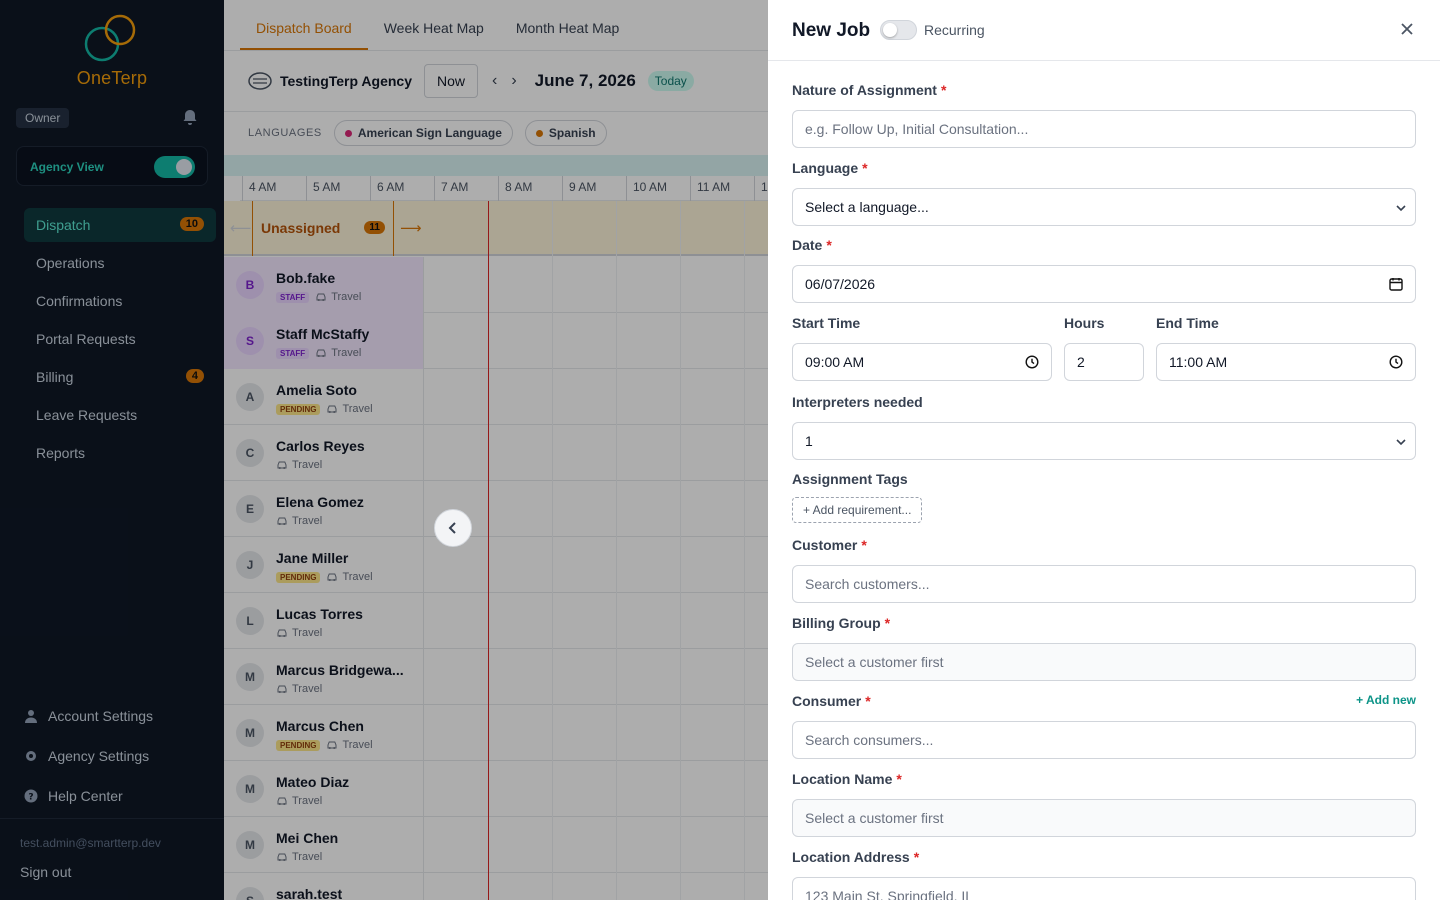 The image size is (1440, 900). What do you see at coordinates (1286, 362) in the screenshot?
I see `end-time-input: 11:00 AM` at bounding box center [1286, 362].